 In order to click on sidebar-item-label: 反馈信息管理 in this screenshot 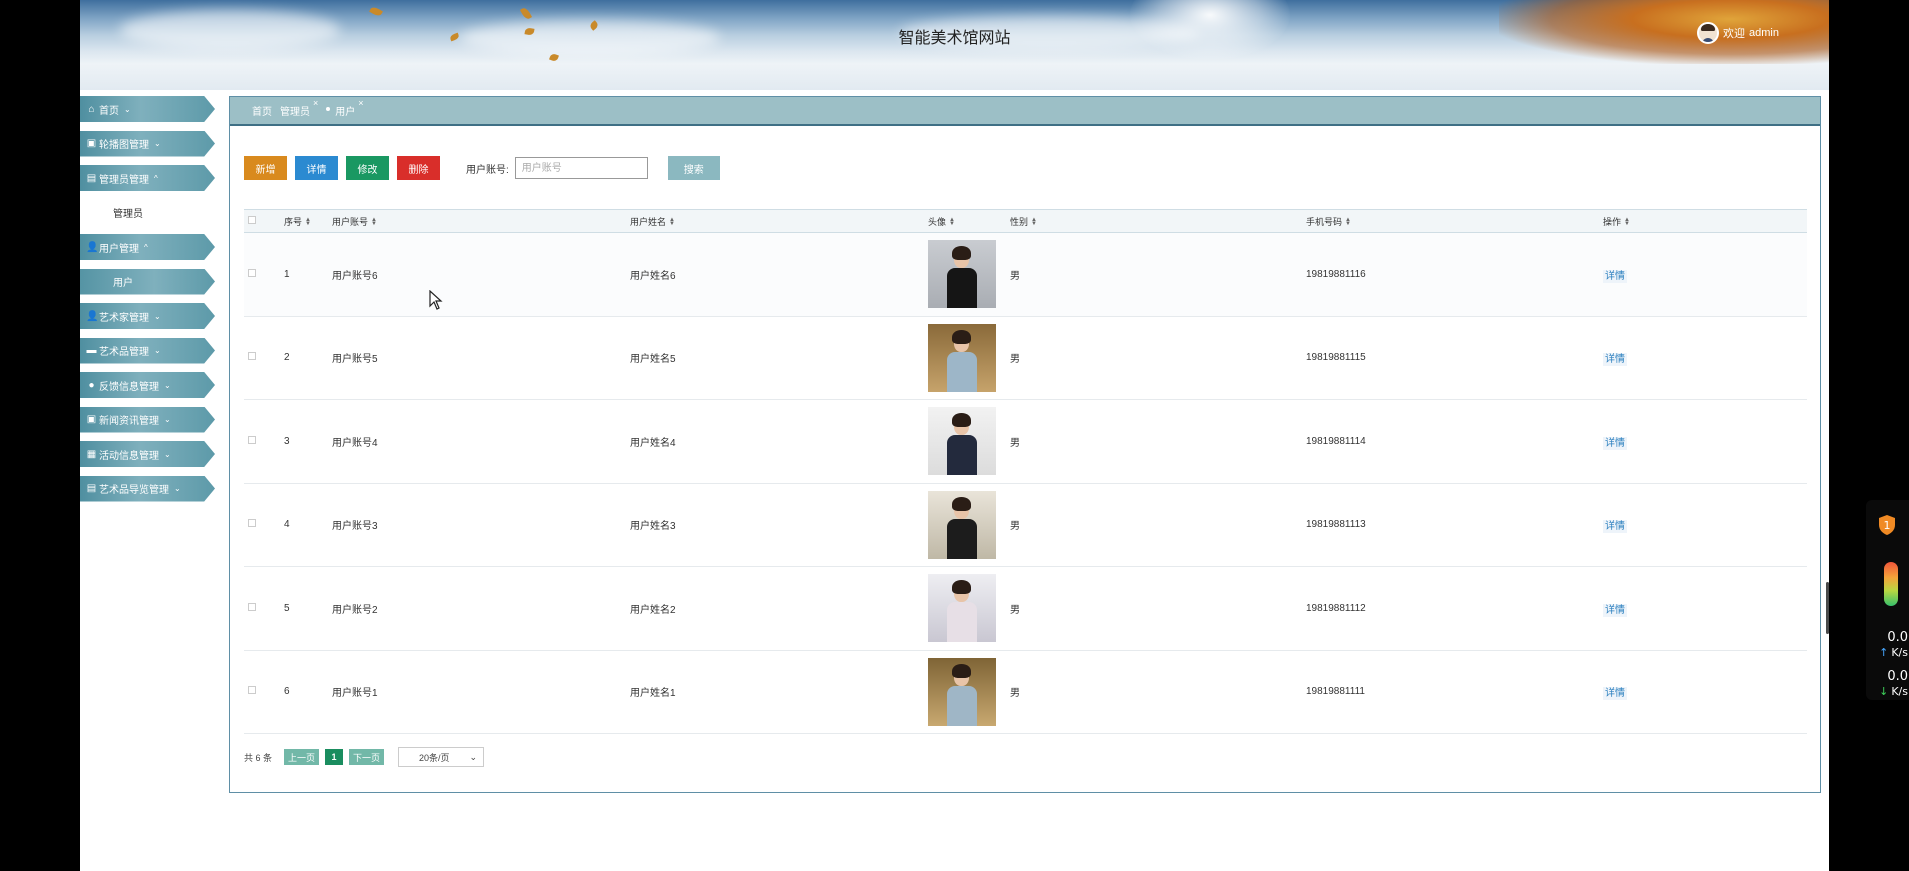, I will do `click(129, 387)`.